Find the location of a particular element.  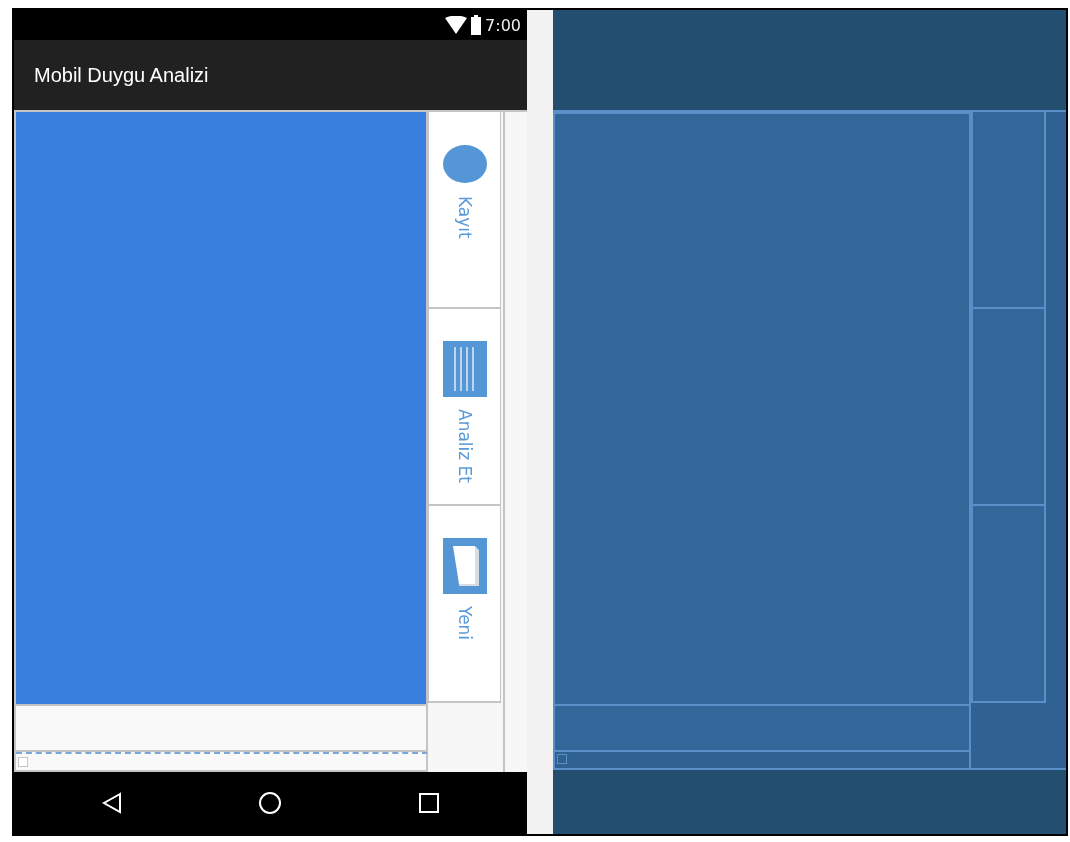

side-button: Analiz Et is located at coordinates (465, 407).